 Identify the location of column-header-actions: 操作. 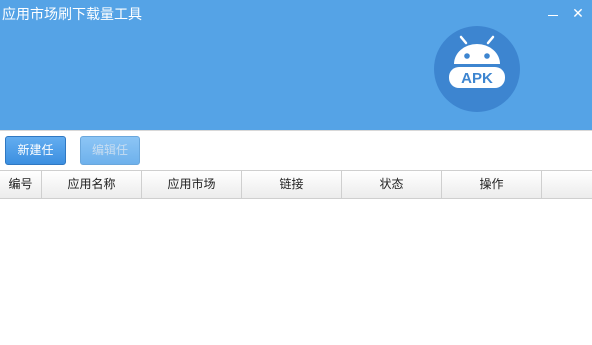
(492, 184).